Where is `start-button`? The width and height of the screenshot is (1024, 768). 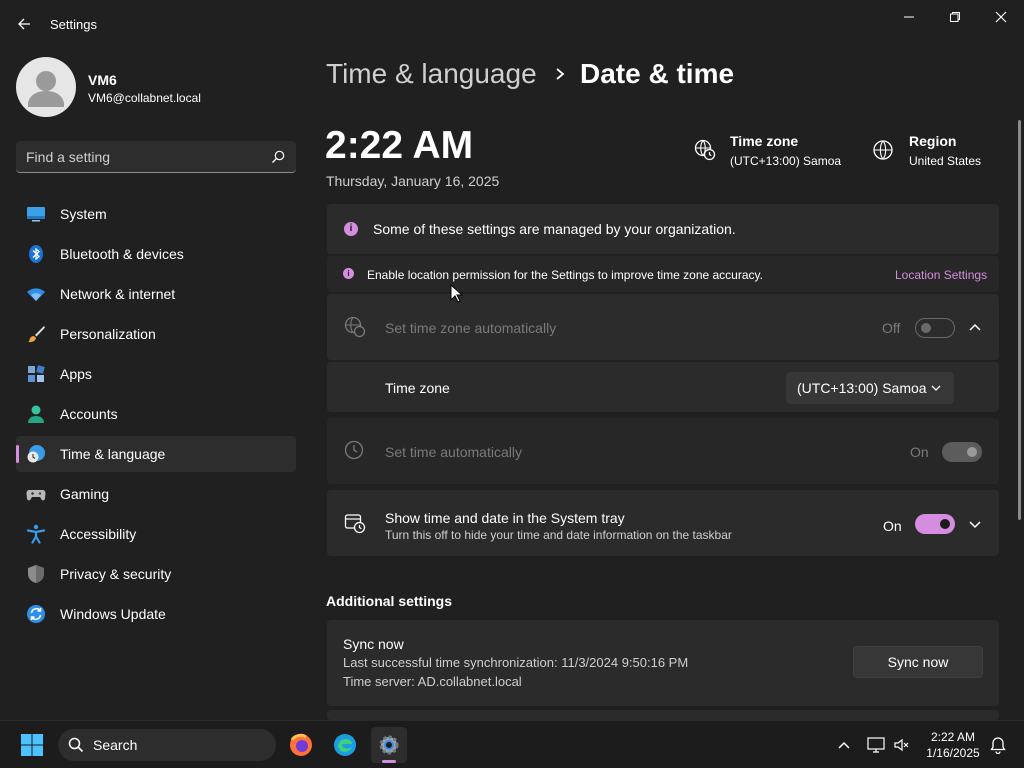 start-button is located at coordinates (32, 745).